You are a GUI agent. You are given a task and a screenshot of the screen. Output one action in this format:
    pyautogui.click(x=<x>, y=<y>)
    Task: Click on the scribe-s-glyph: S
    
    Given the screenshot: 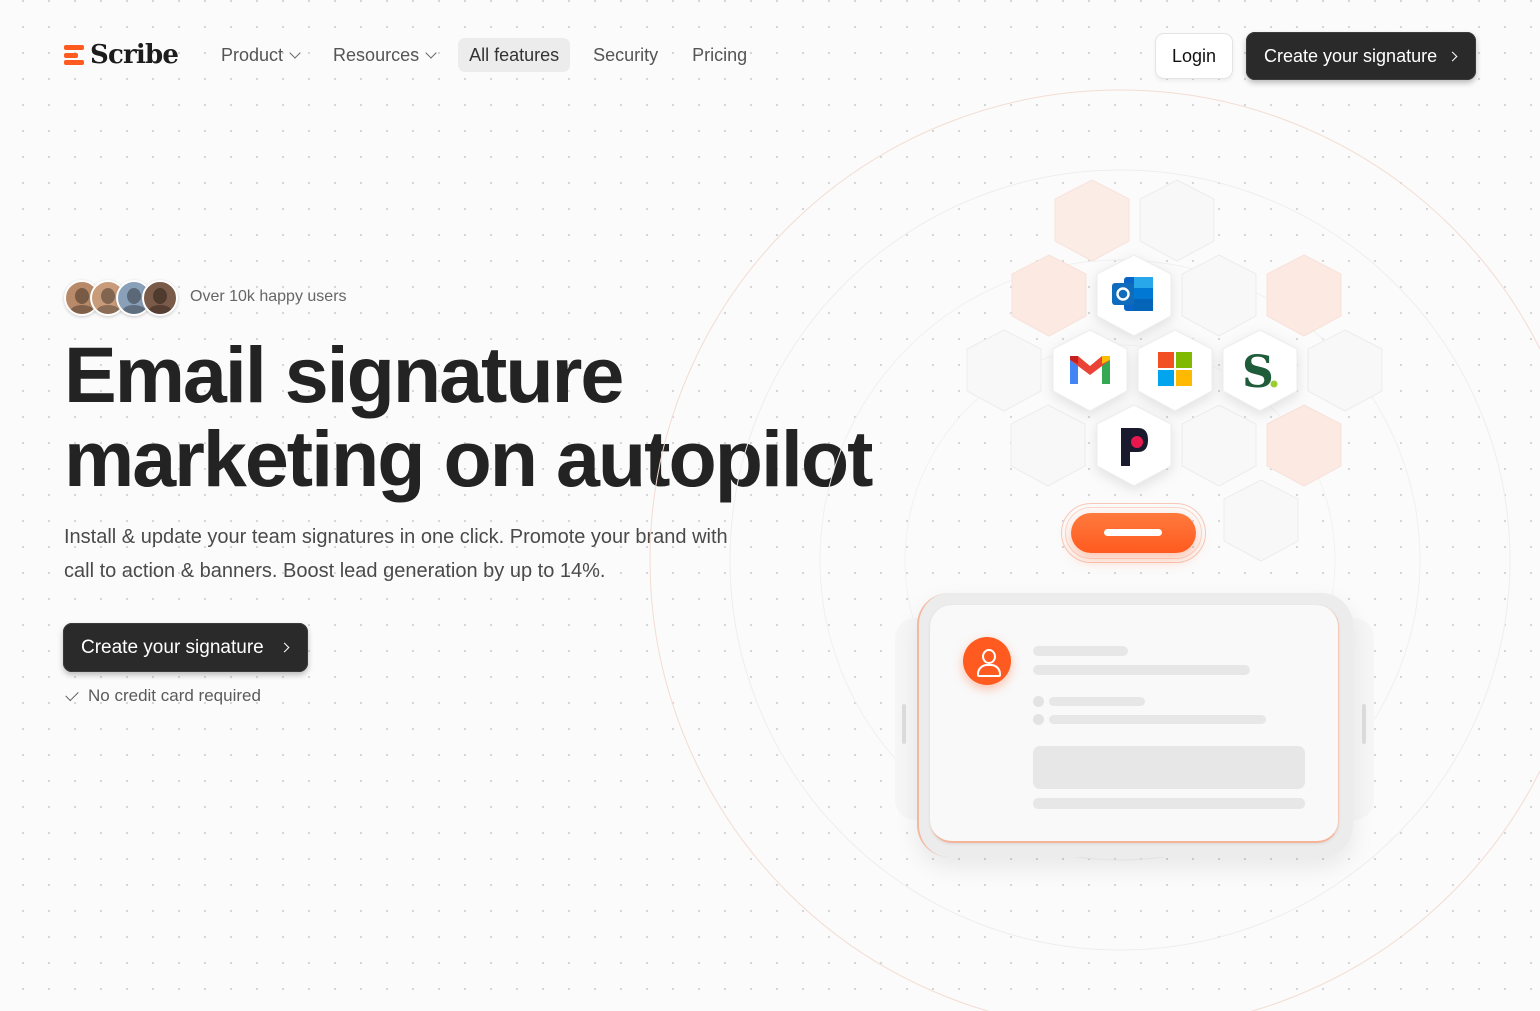 What is the action you would take?
    pyautogui.click(x=1258, y=372)
    